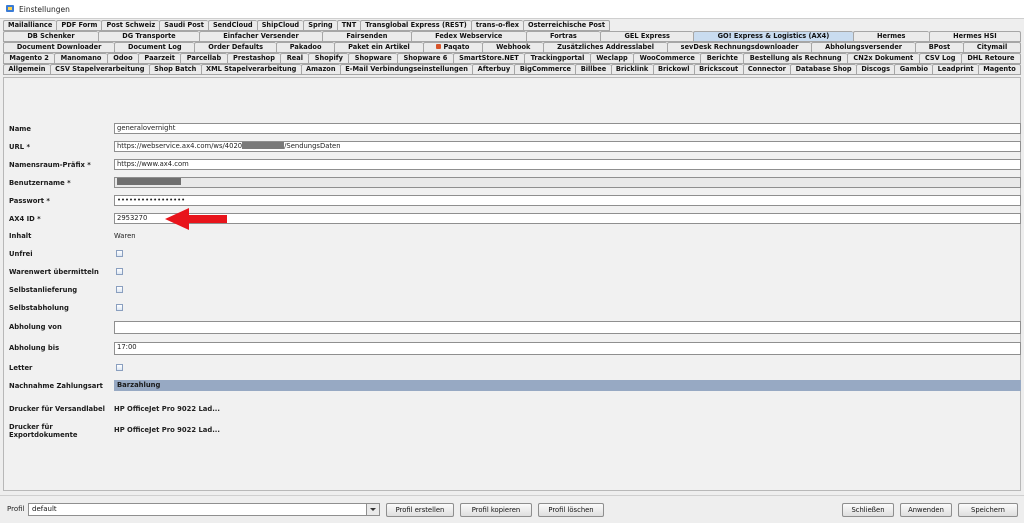 The width and height of the screenshot is (1024, 523). Describe the element at coordinates (235, 47) in the screenshot. I see `tab-order-defaults: Order Defaults` at that location.